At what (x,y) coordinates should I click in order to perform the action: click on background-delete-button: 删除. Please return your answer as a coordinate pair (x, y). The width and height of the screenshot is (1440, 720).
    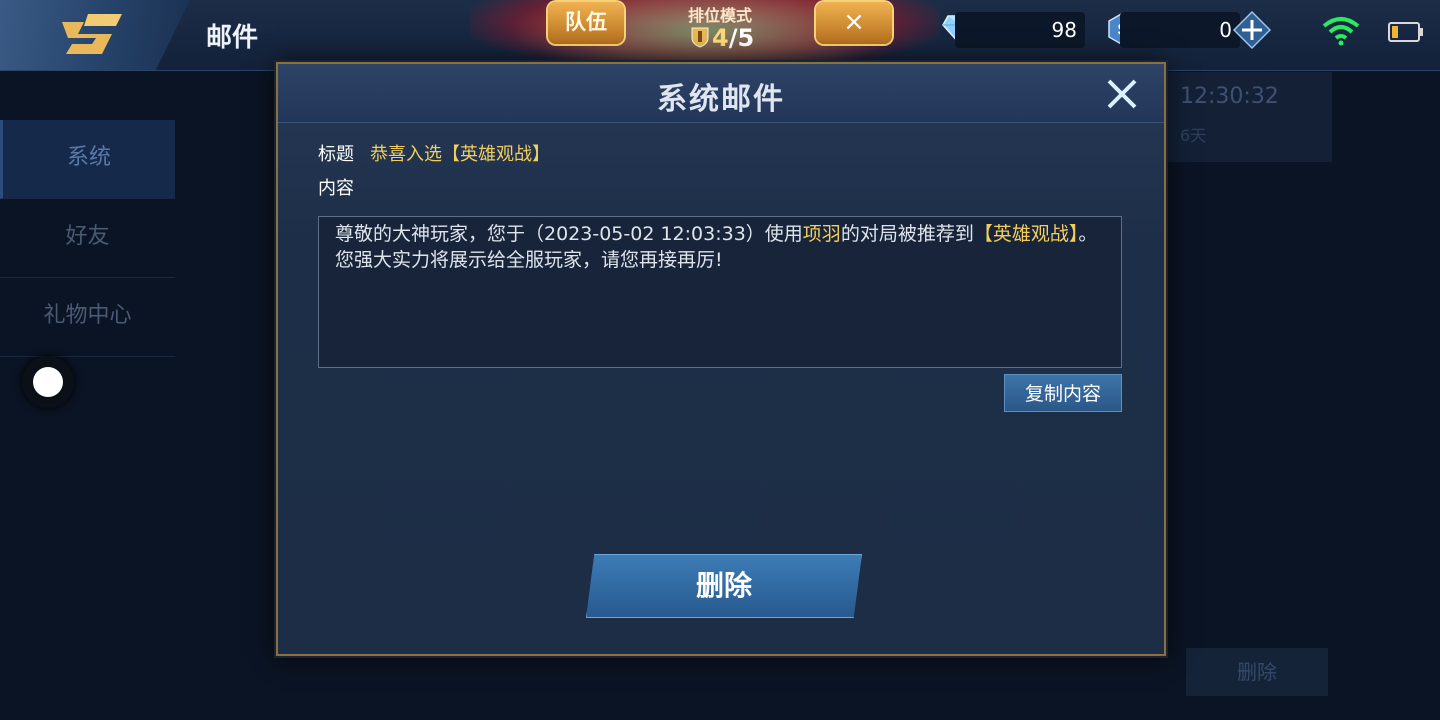
    Looking at the image, I should click on (1257, 672).